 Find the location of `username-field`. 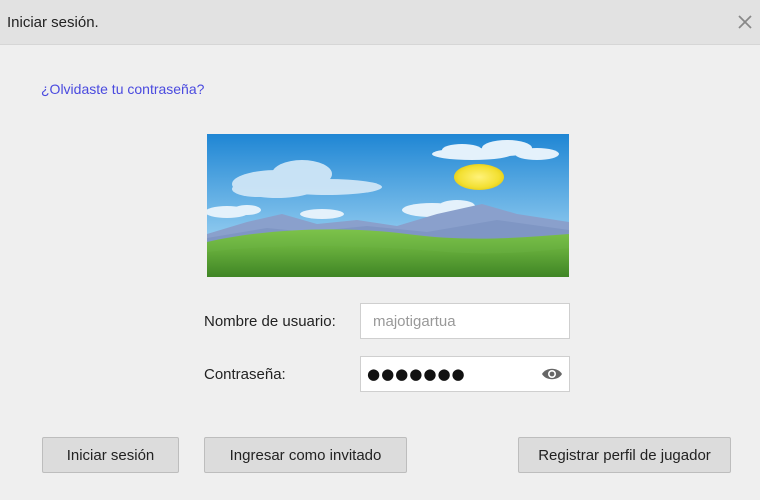

username-field is located at coordinates (465, 321).